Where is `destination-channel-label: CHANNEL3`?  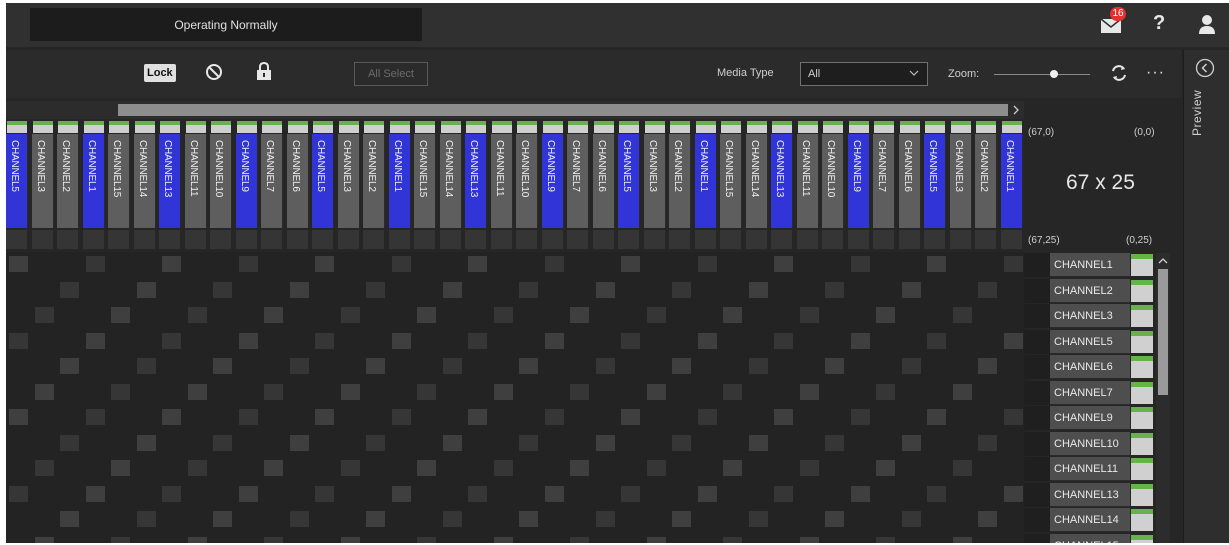
destination-channel-label: CHANNEL3 is located at coordinates (1090, 316).